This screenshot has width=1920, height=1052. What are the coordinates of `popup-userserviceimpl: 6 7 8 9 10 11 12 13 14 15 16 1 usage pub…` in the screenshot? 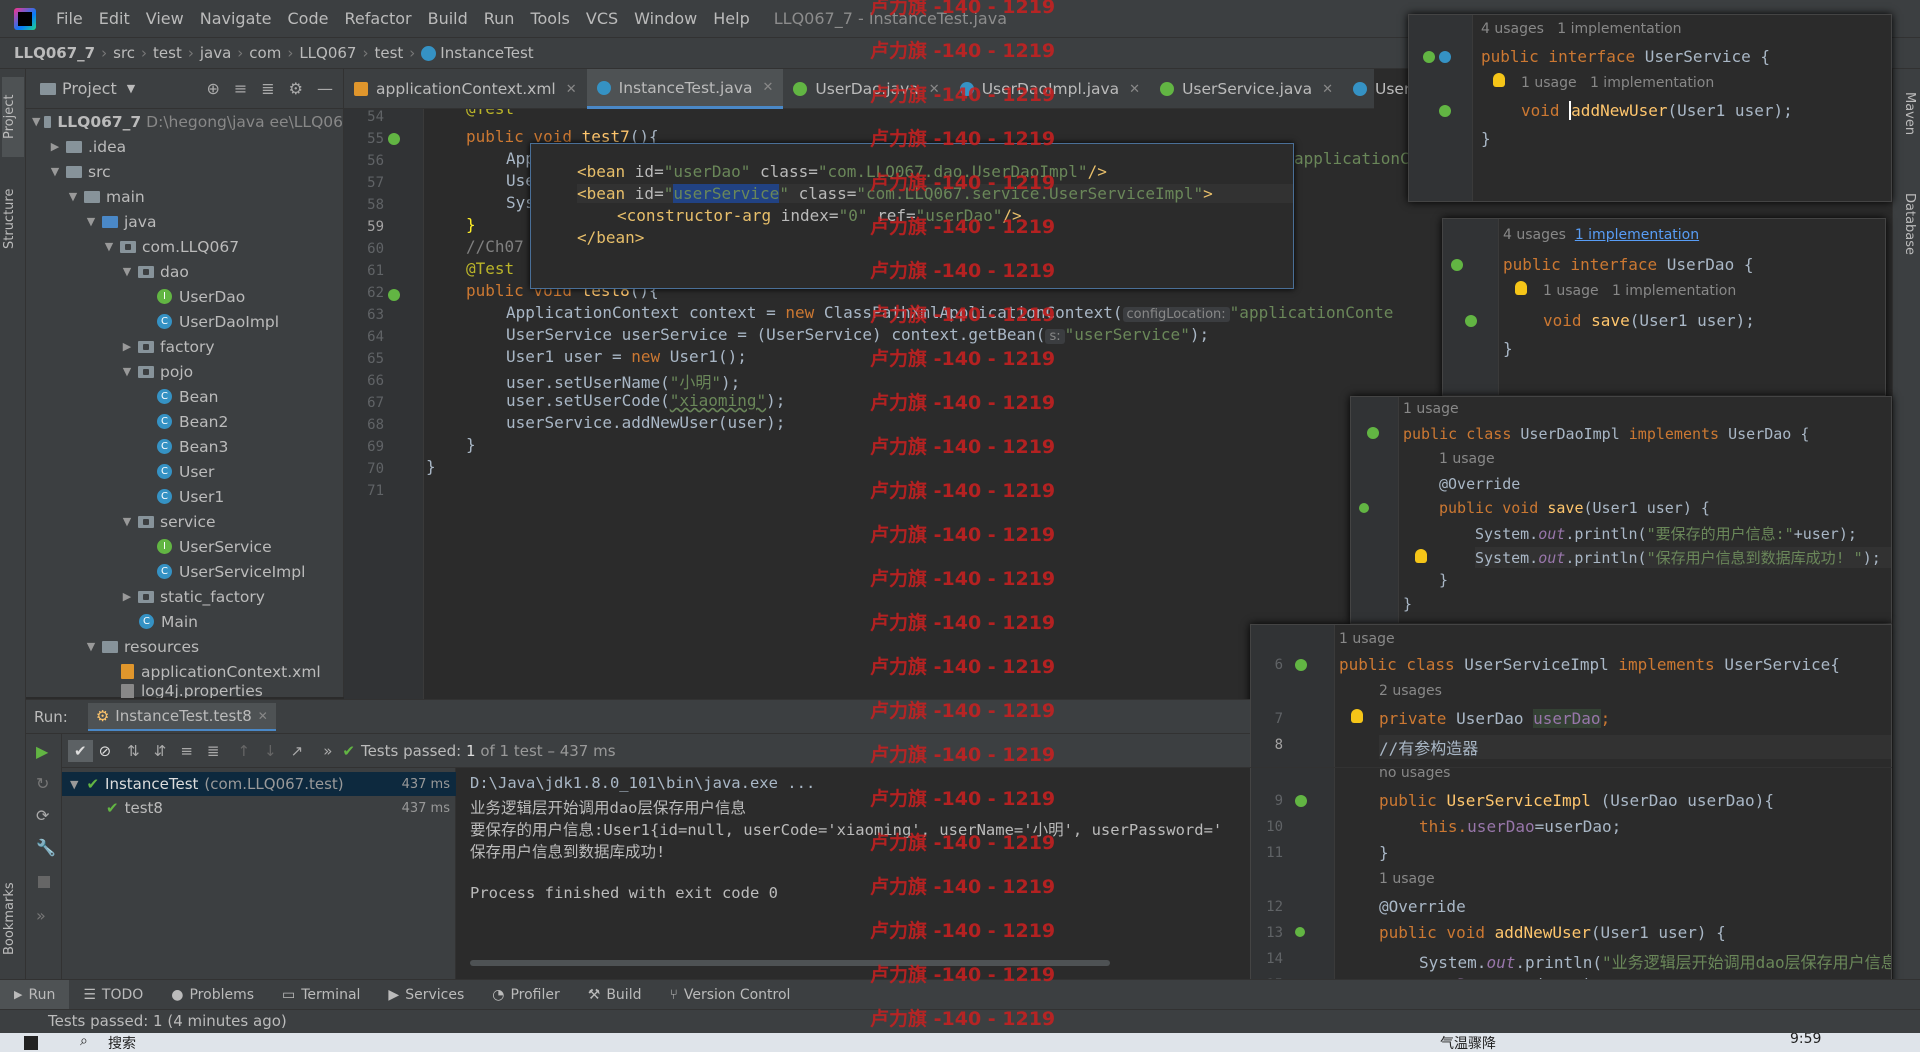 It's located at (1571, 828).